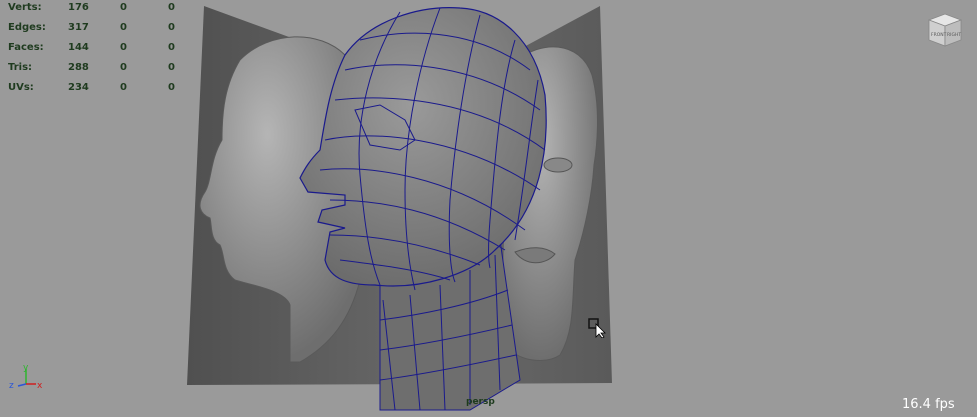  Describe the element at coordinates (954, 35) in the screenshot. I see `view-cube-right-label: RIGHT` at that location.